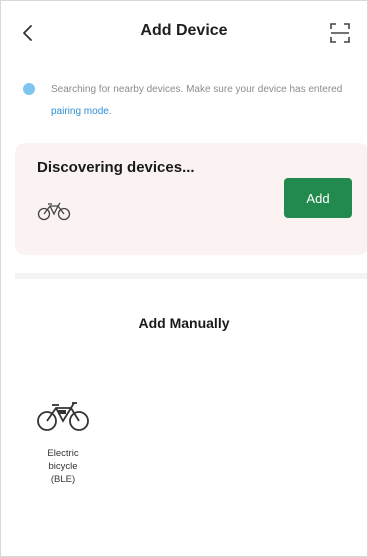  Describe the element at coordinates (63, 466) in the screenshot. I see `device-label: Electric bicycle (BLE)` at that location.